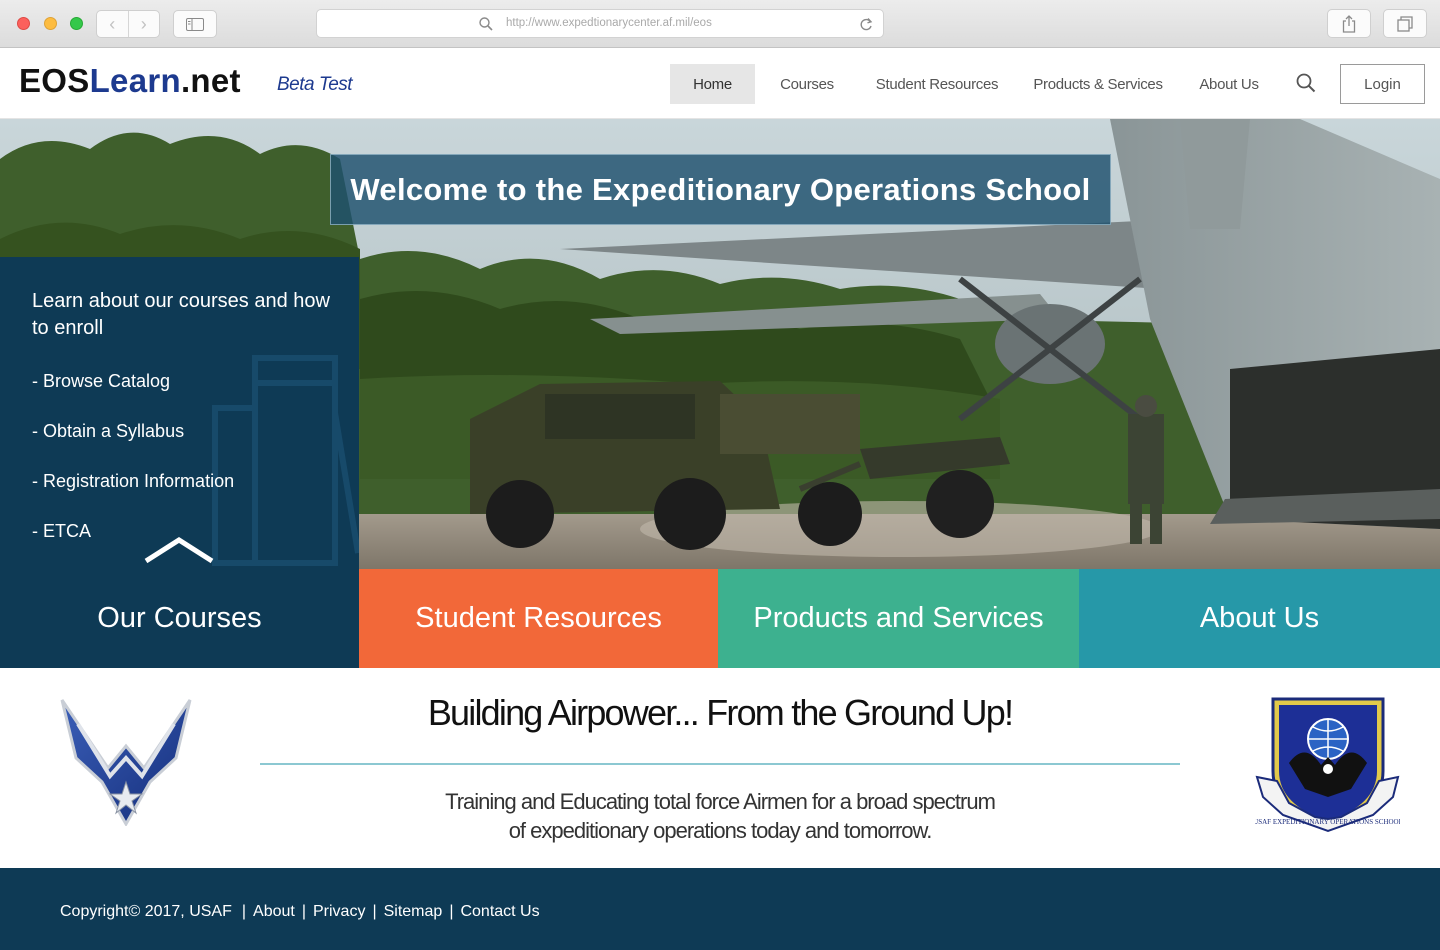 Image resolution: width=1440 pixels, height=950 pixels. I want to click on tagline-divider, so click(720, 764).